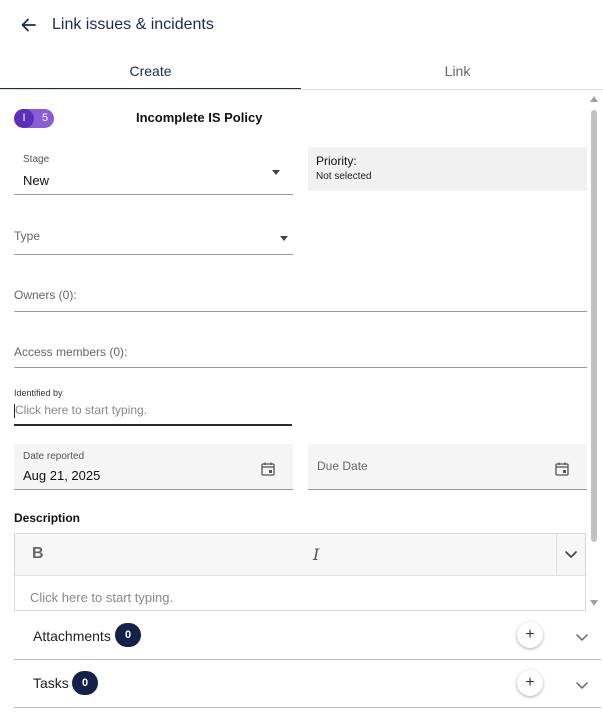  I want to click on type-underline, so click(153, 254).